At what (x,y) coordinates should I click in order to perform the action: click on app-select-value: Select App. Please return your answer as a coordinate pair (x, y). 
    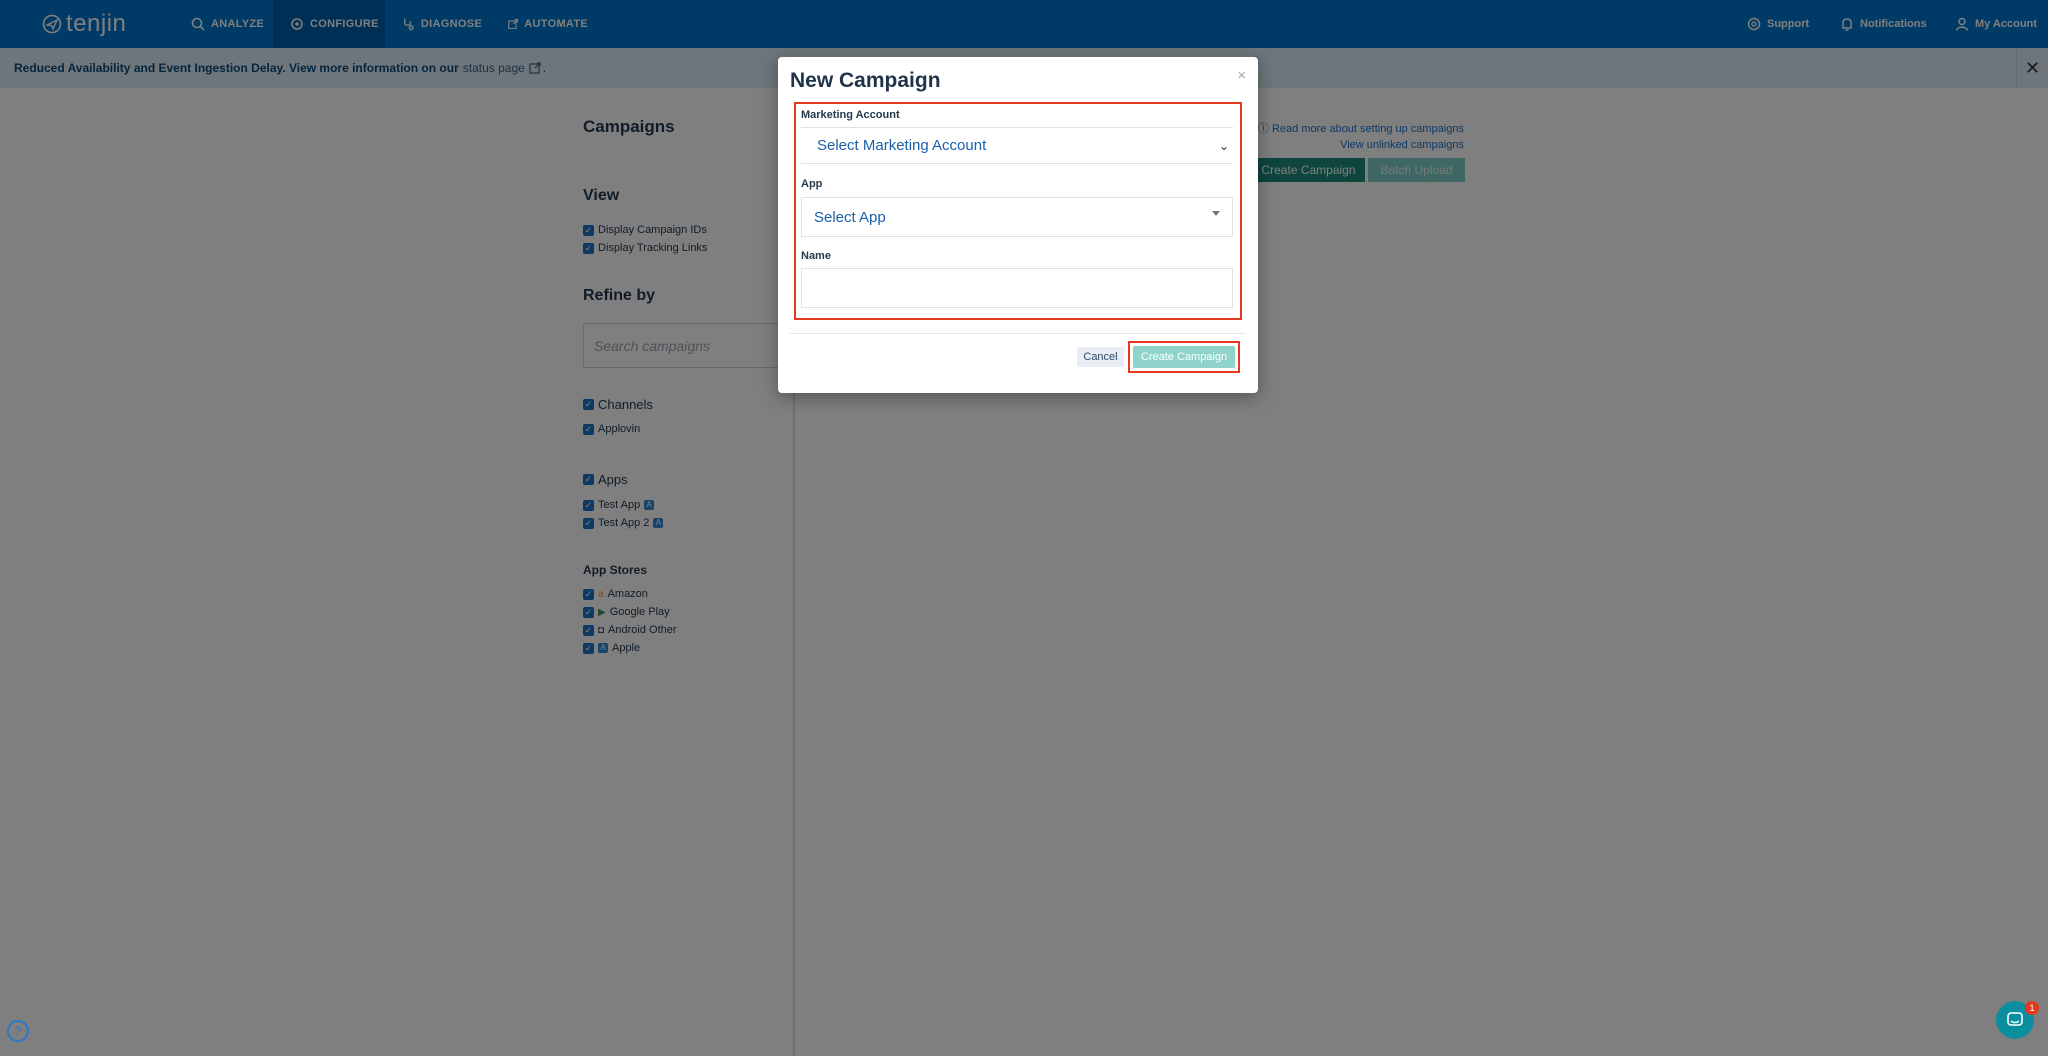
    Looking at the image, I should click on (850, 217).